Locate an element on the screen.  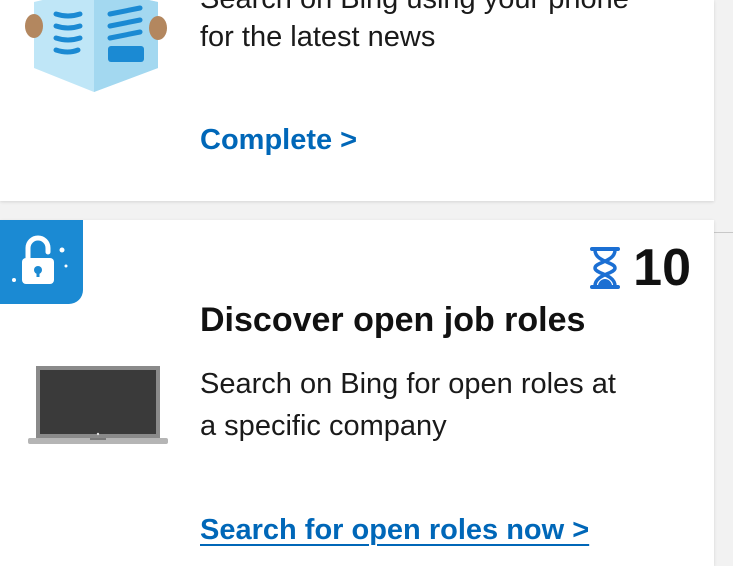
complete-link: Complete > is located at coordinates (278, 140).